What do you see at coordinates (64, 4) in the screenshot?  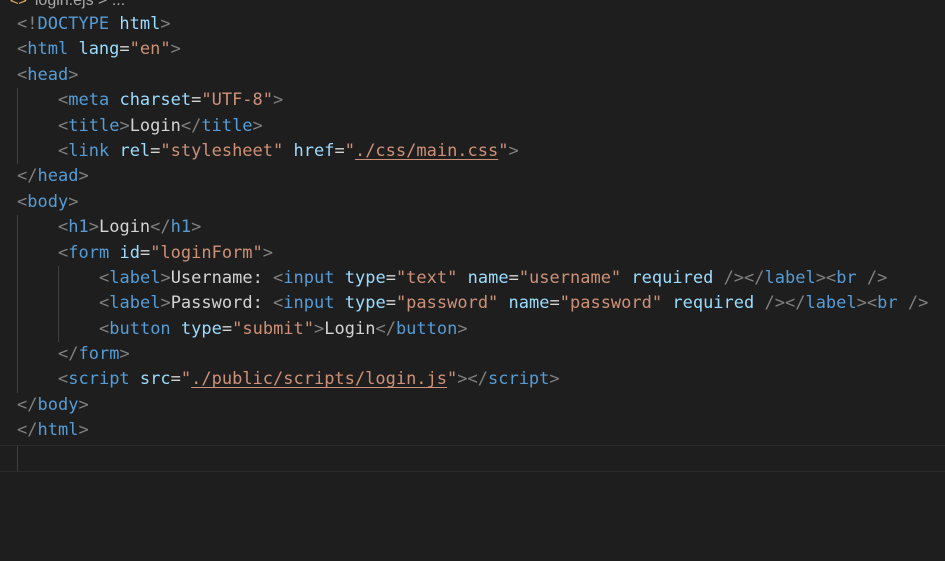 I see `breadcrumb-file: login.ejs` at bounding box center [64, 4].